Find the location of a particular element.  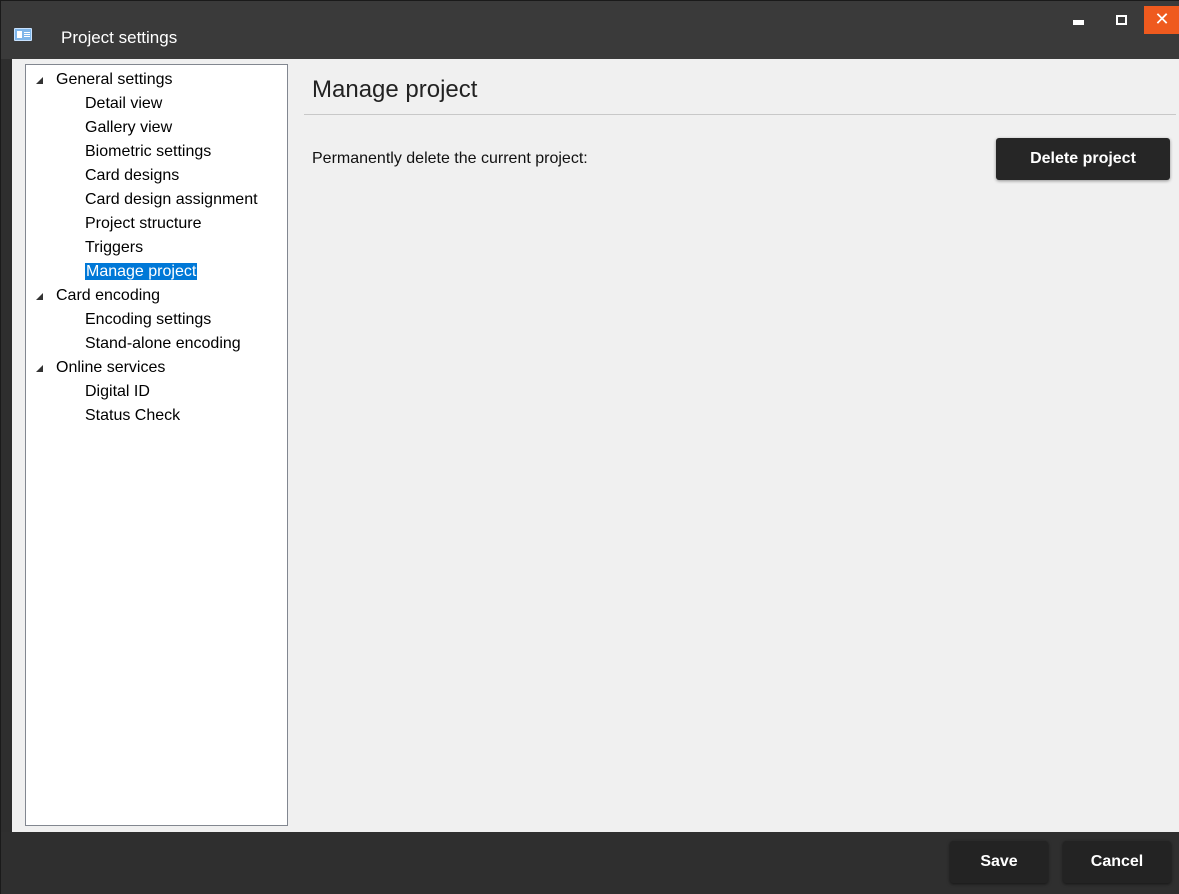

save-button: Save is located at coordinates (999, 862).